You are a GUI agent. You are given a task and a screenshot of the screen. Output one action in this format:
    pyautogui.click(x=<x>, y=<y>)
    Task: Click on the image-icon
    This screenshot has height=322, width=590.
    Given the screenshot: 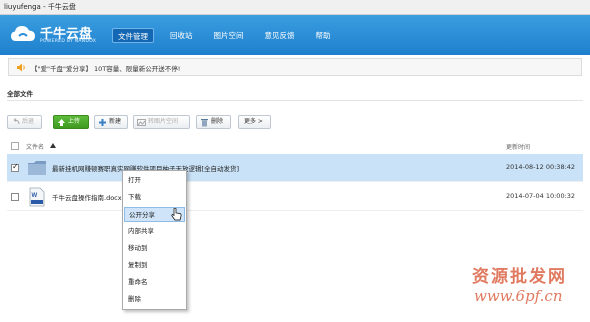 What is the action you would take?
    pyautogui.click(x=141, y=122)
    